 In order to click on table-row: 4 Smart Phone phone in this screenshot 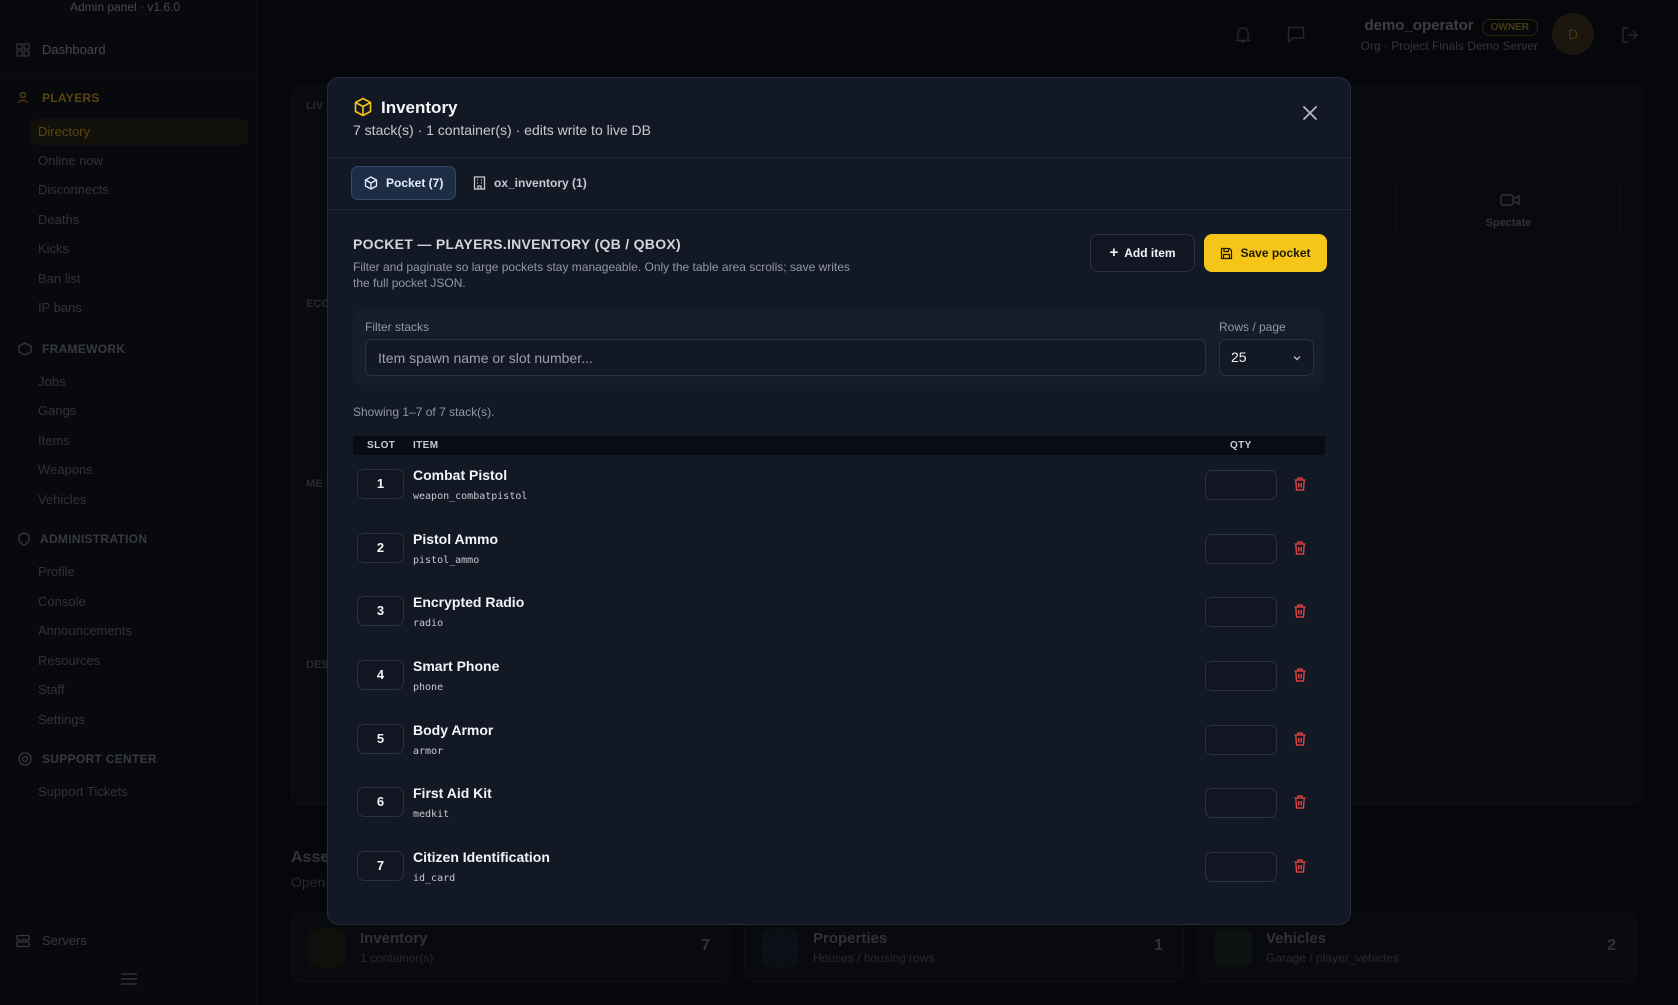, I will do `click(839, 678)`.